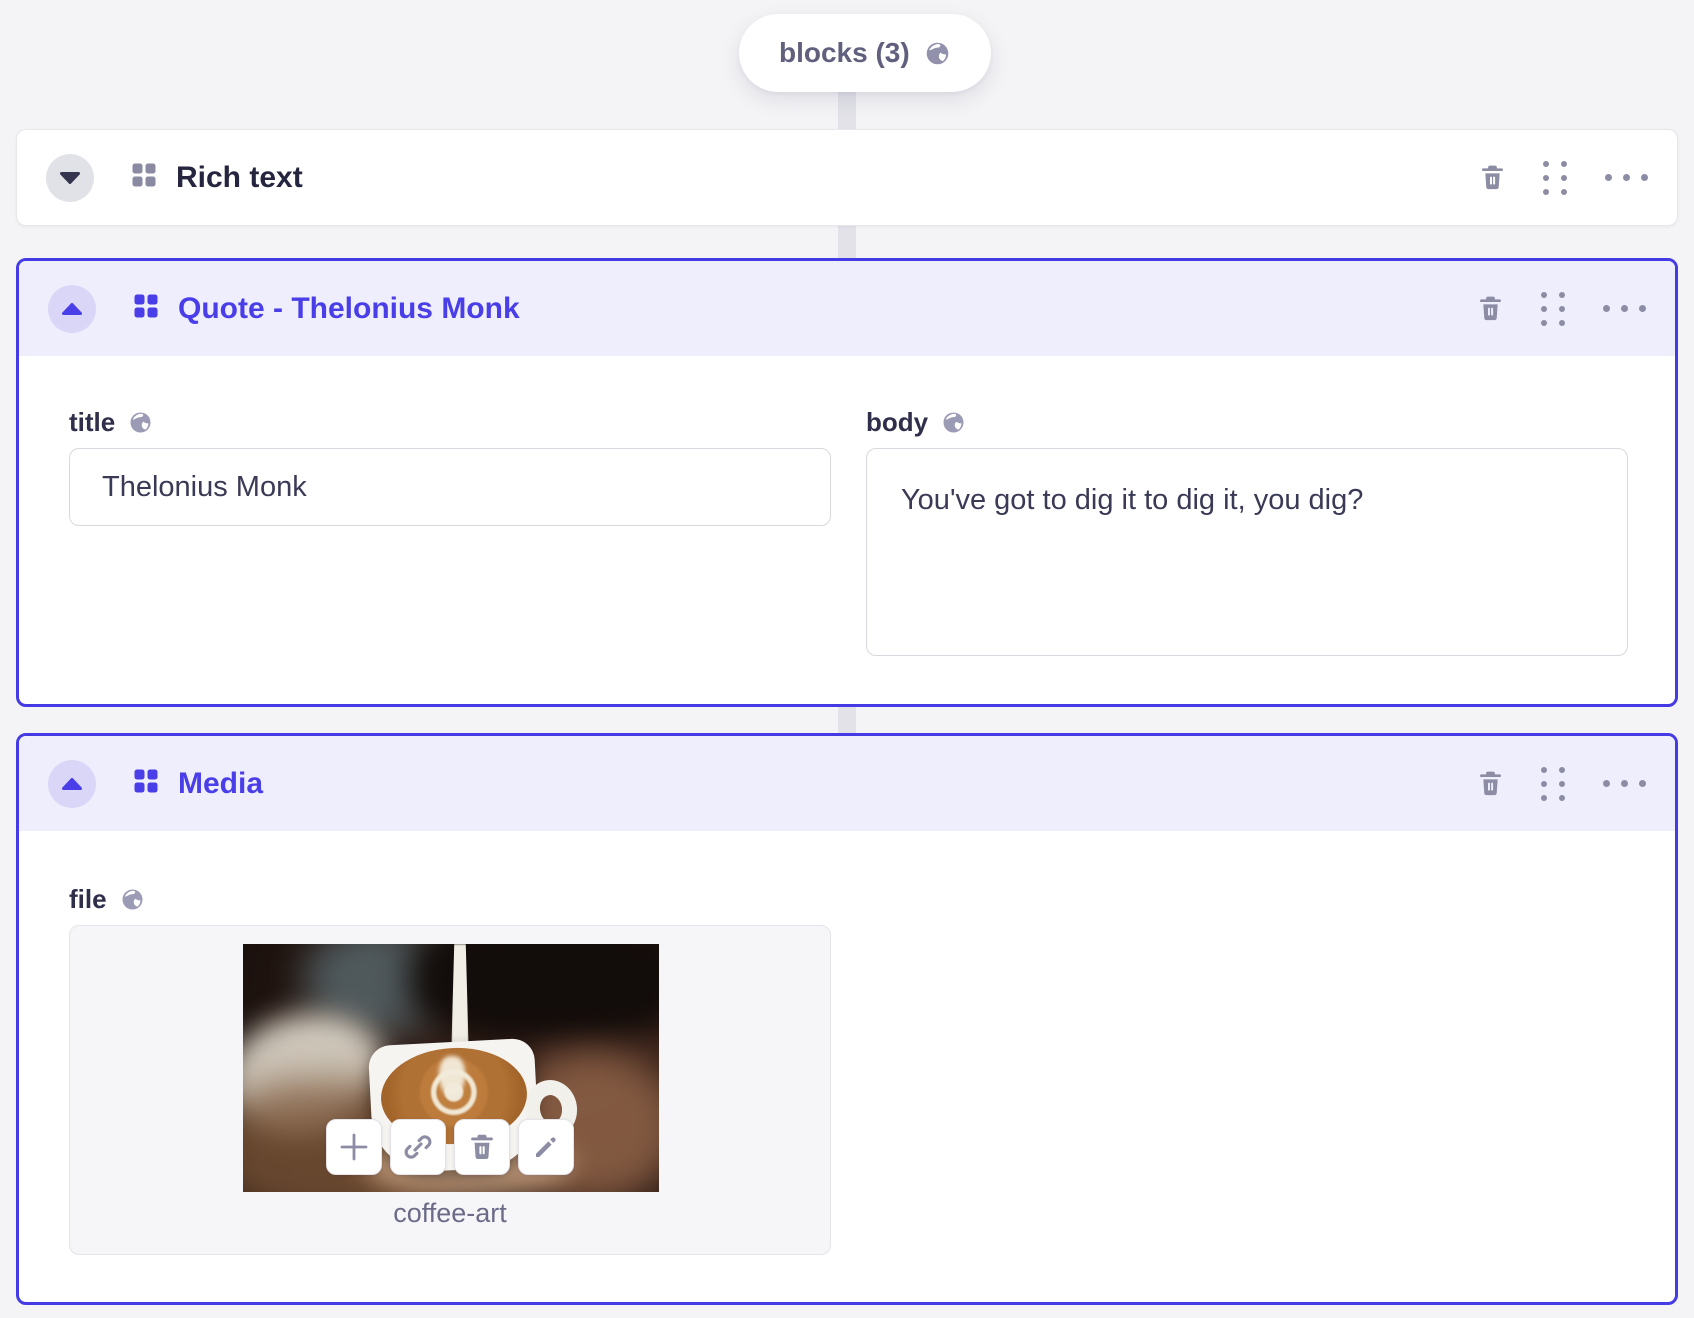  I want to click on add-media-button, so click(354, 1147).